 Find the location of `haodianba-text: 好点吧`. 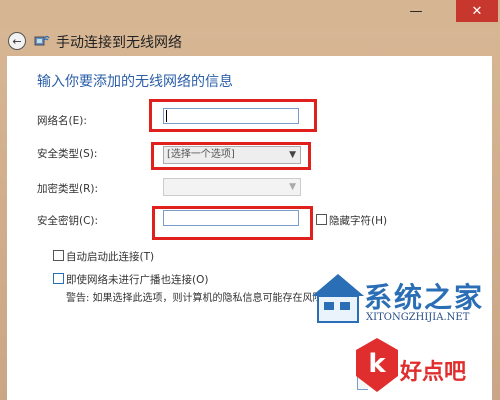

haodianba-text: 好点吧 is located at coordinates (433, 372).